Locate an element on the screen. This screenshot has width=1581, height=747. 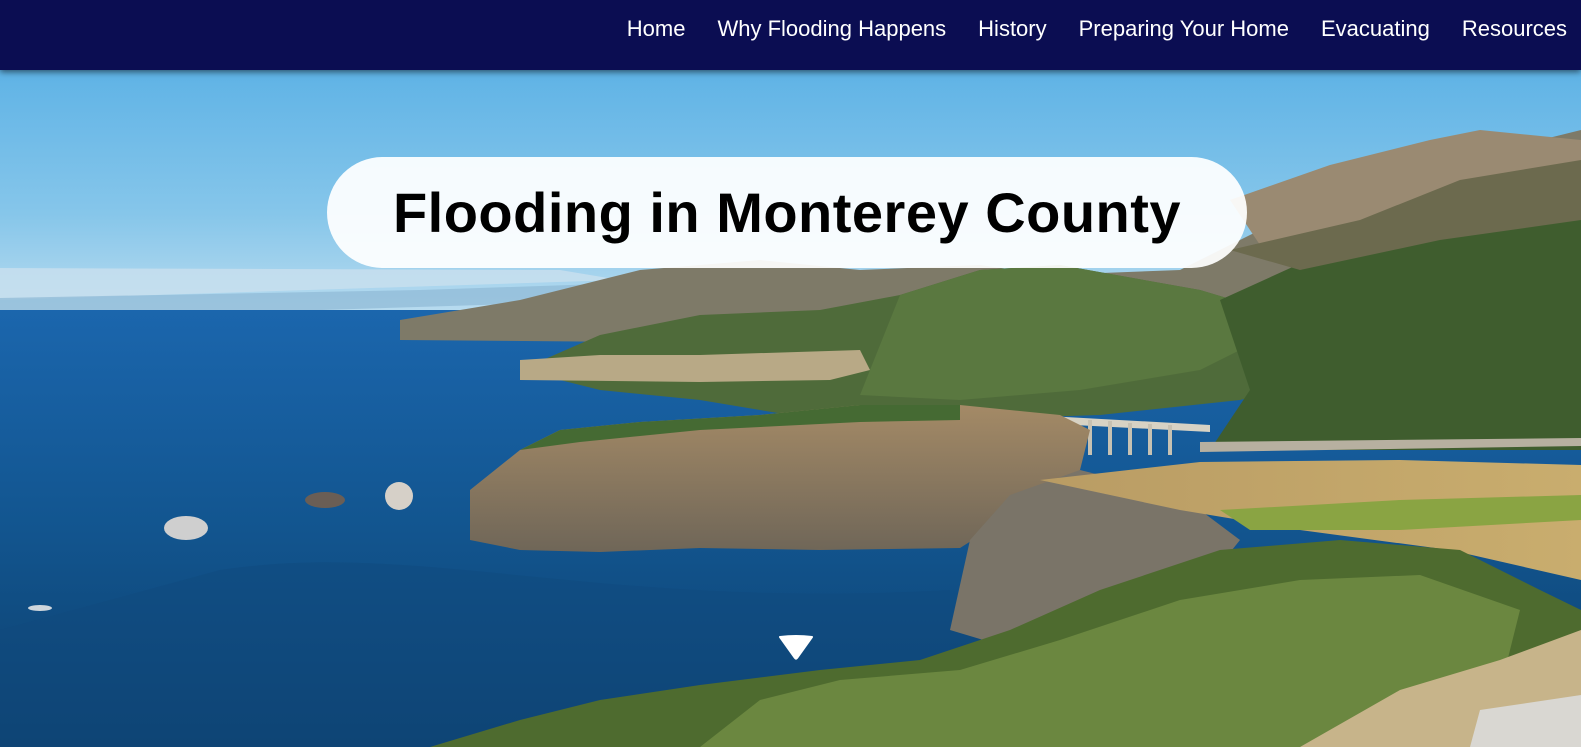
nav-link-why-flooding-happens: Why Flooding Happens is located at coordinates (831, 28).